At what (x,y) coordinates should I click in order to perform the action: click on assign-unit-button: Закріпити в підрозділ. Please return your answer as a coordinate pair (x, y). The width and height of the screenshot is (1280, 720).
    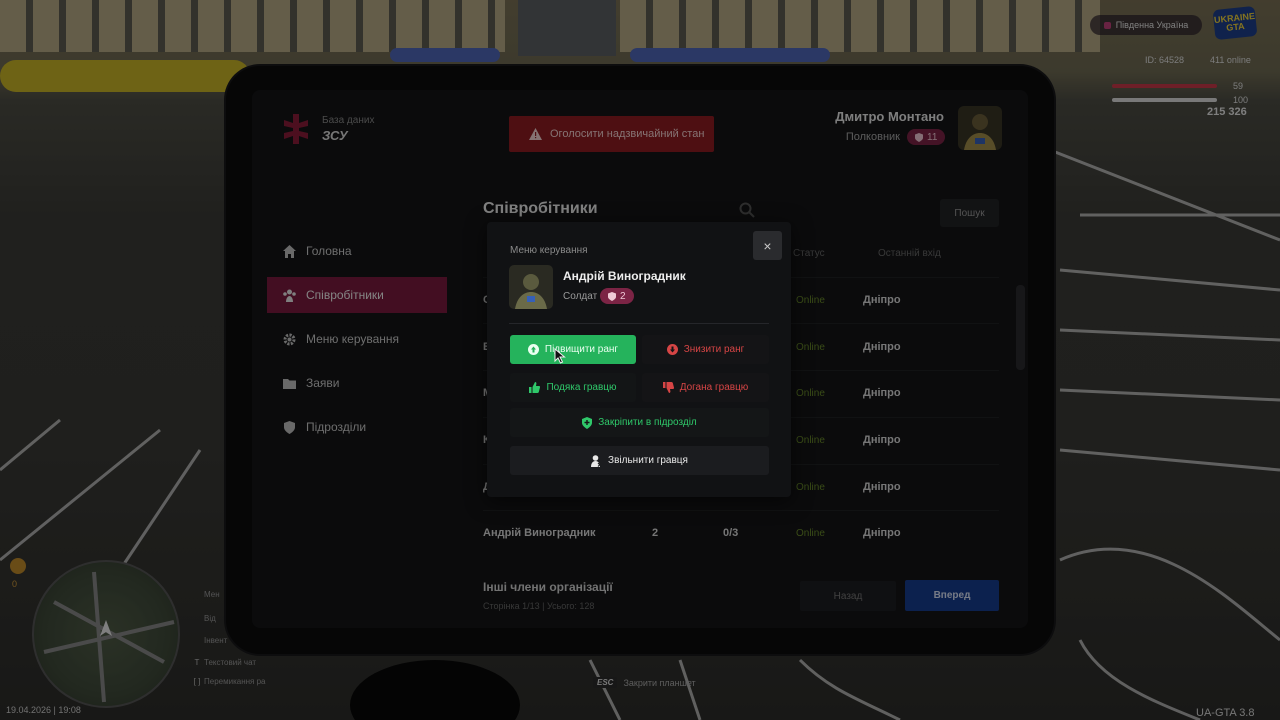
    Looking at the image, I should click on (639, 422).